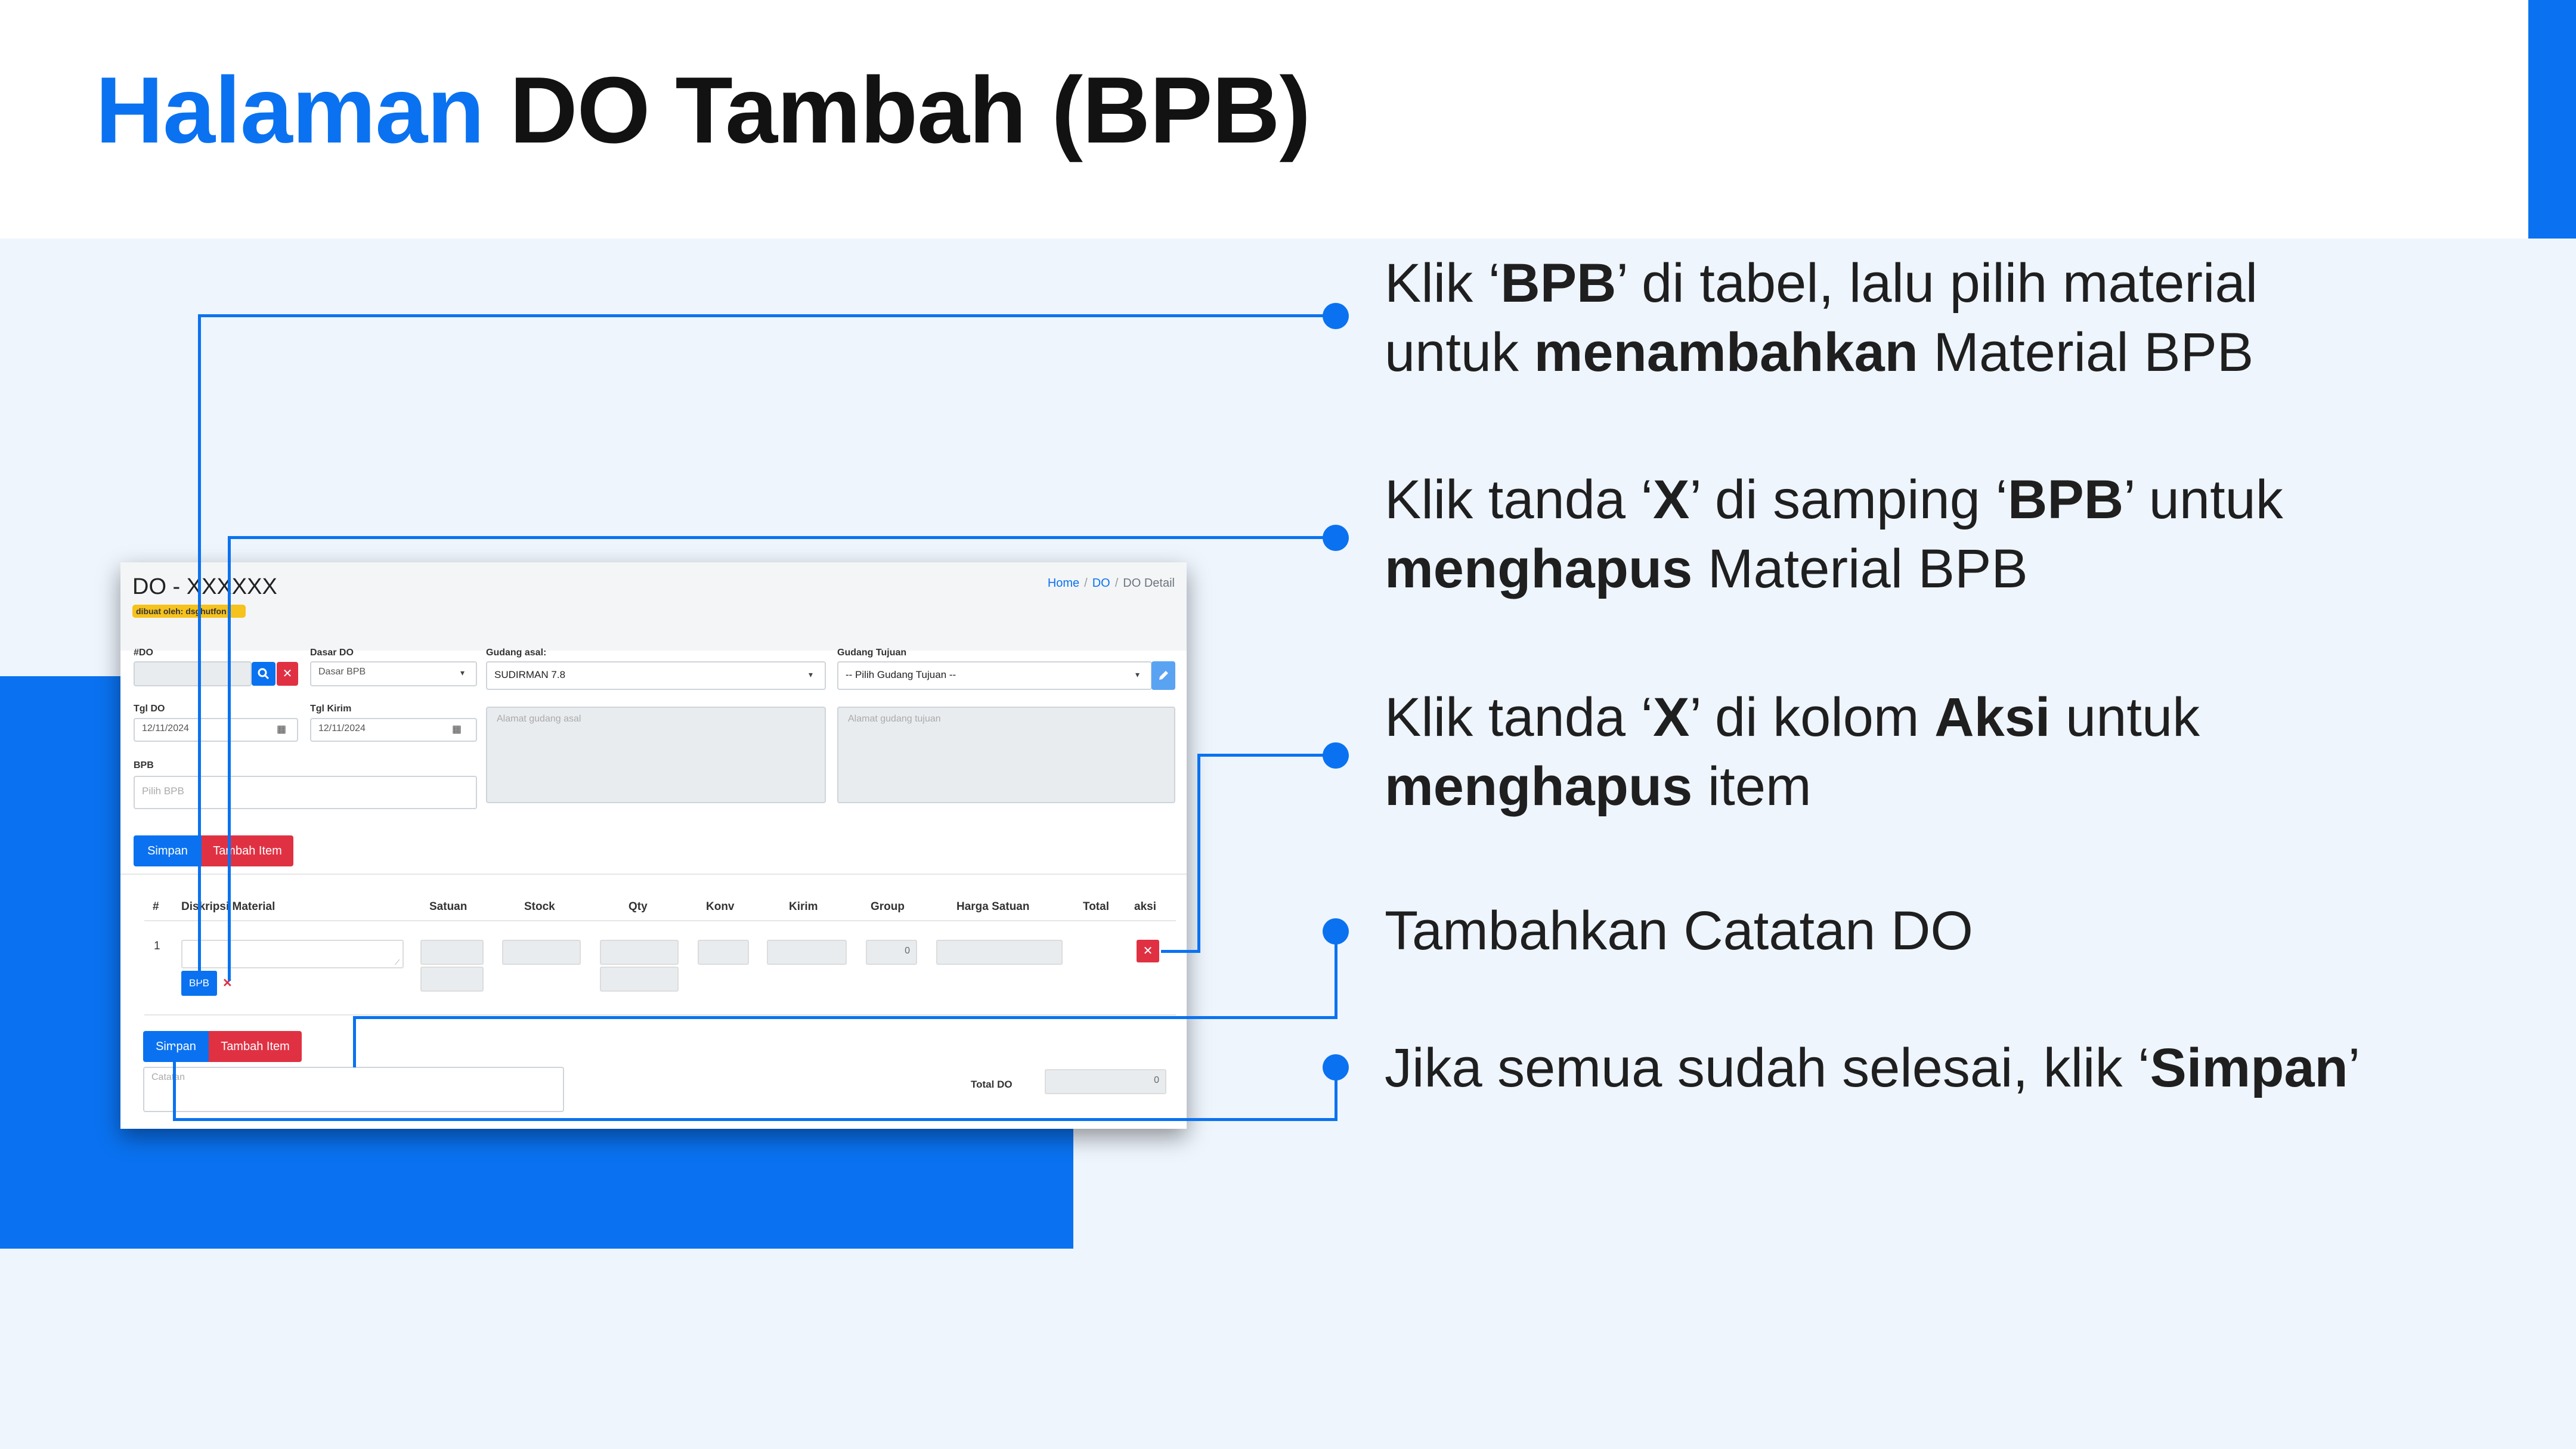 This screenshot has width=2576, height=1449. I want to click on satuan-konversi-field, so click(452, 980).